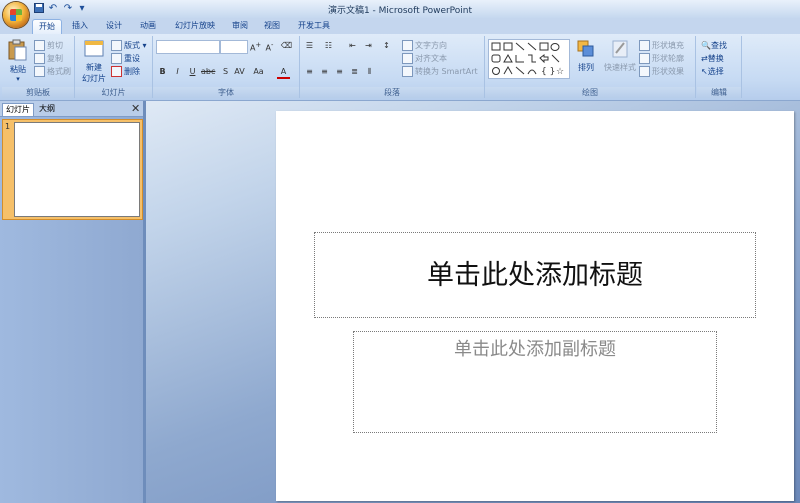  I want to click on line-spacing-icon: ↕, so click(386, 45).